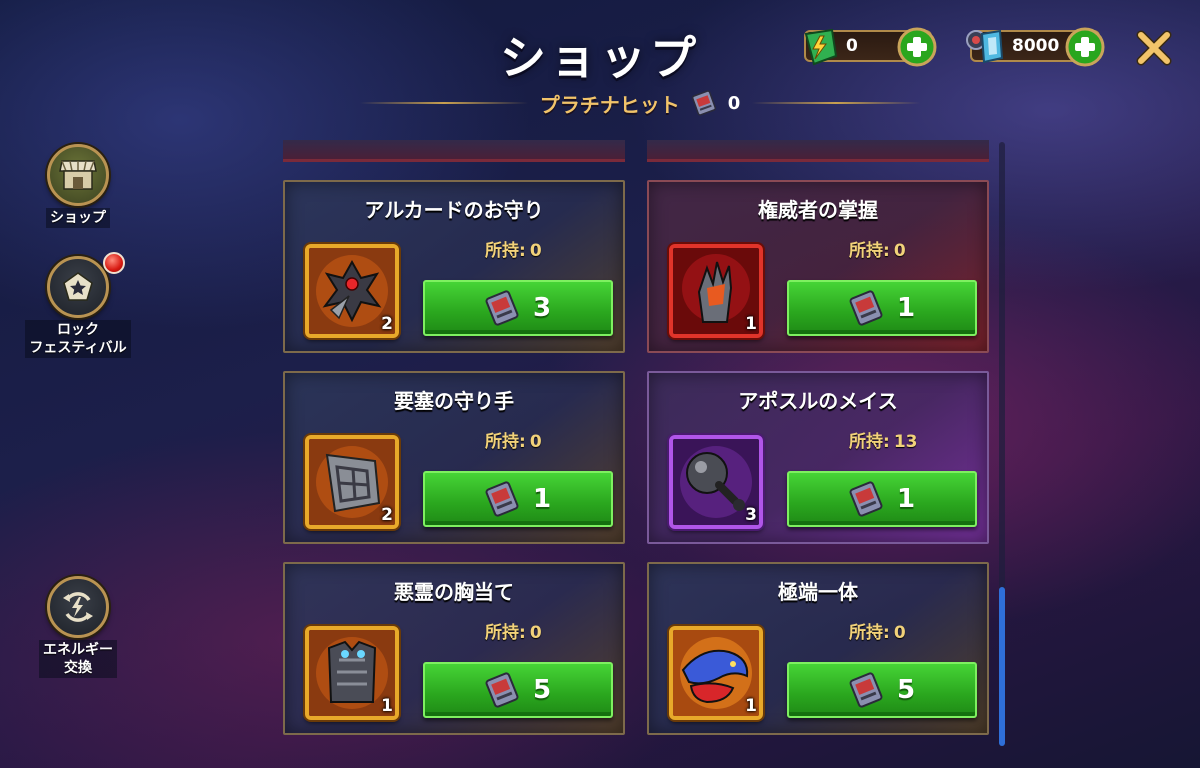  I want to click on sidebar-item-label: ロック フェスティバル, so click(78, 339).